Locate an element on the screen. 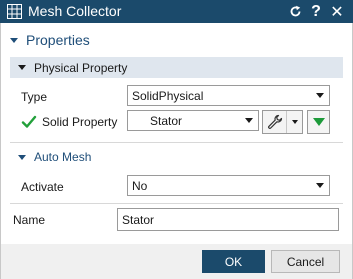 Image resolution: width=353 pixels, height=279 pixels. activate-dropdown: No is located at coordinates (228, 185).